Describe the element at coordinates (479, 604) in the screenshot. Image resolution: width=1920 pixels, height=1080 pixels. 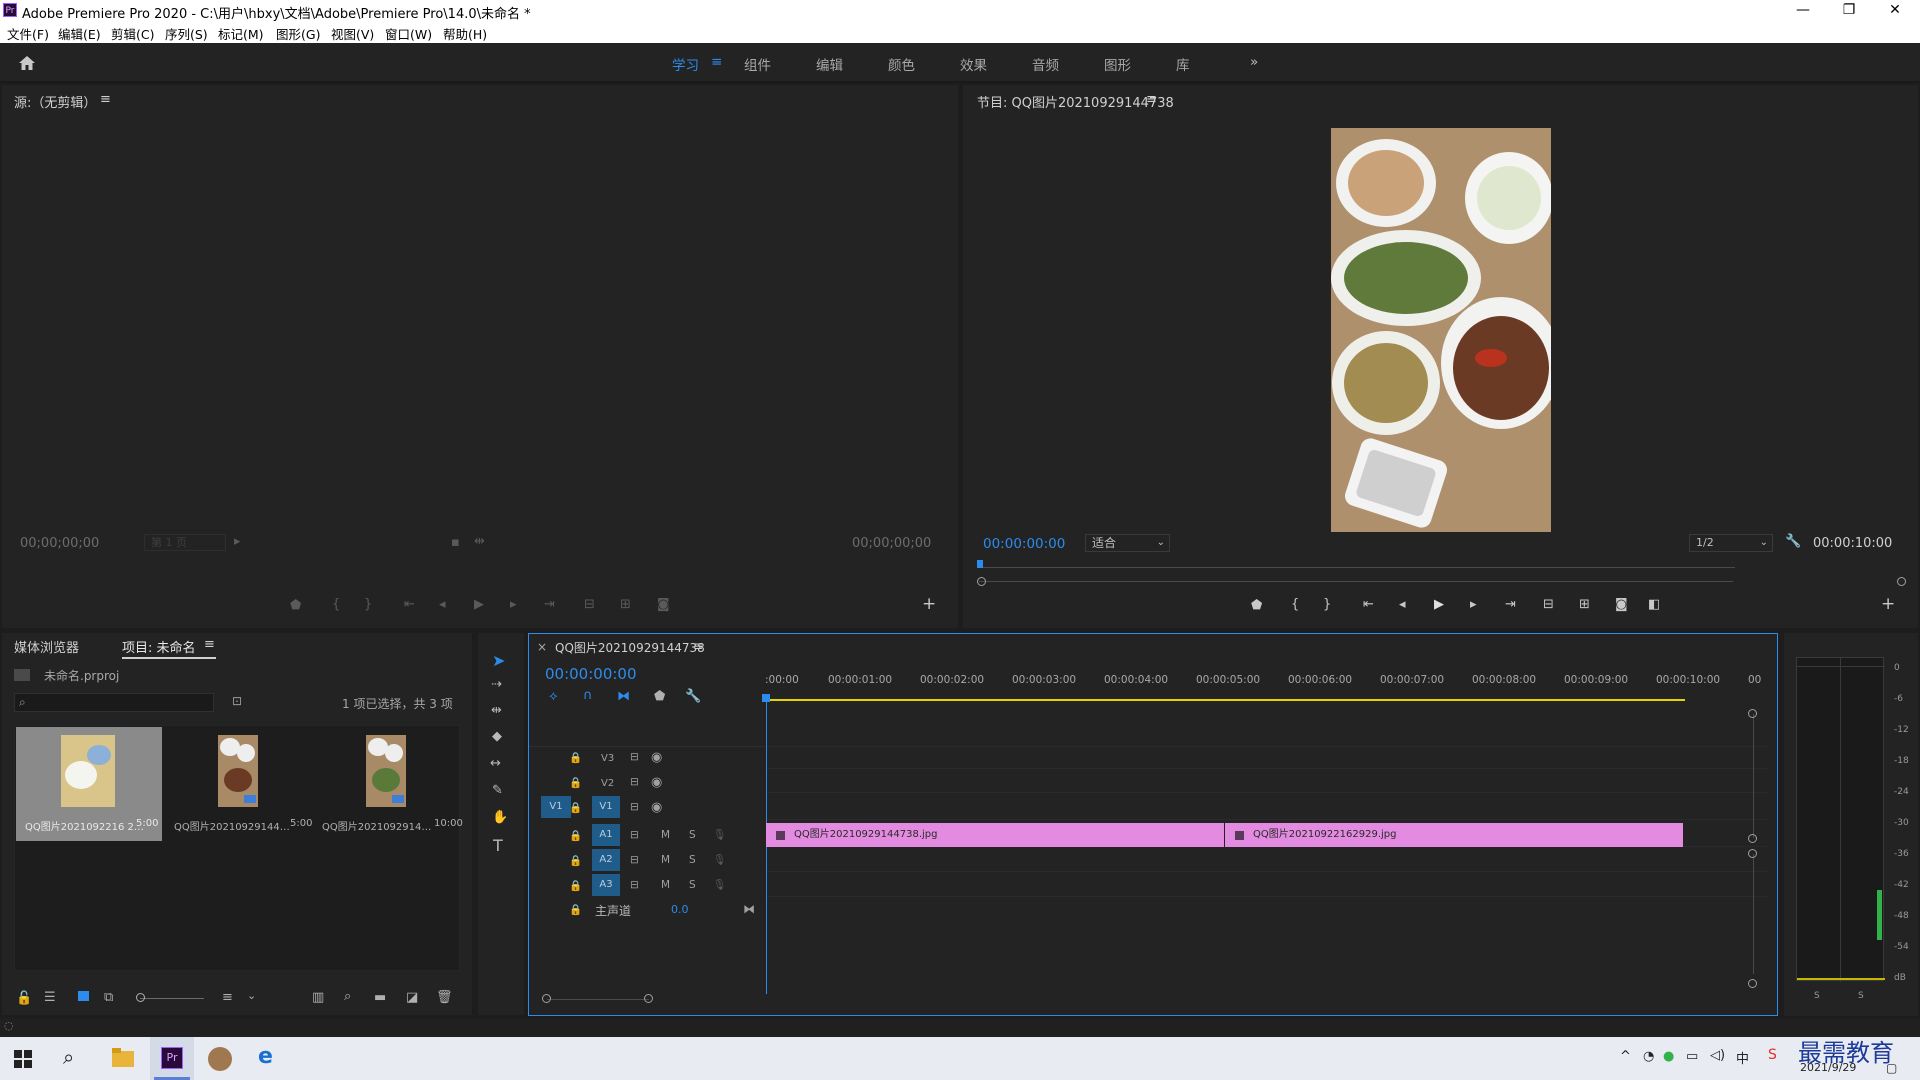
I see `source-play-icon: ▶` at that location.